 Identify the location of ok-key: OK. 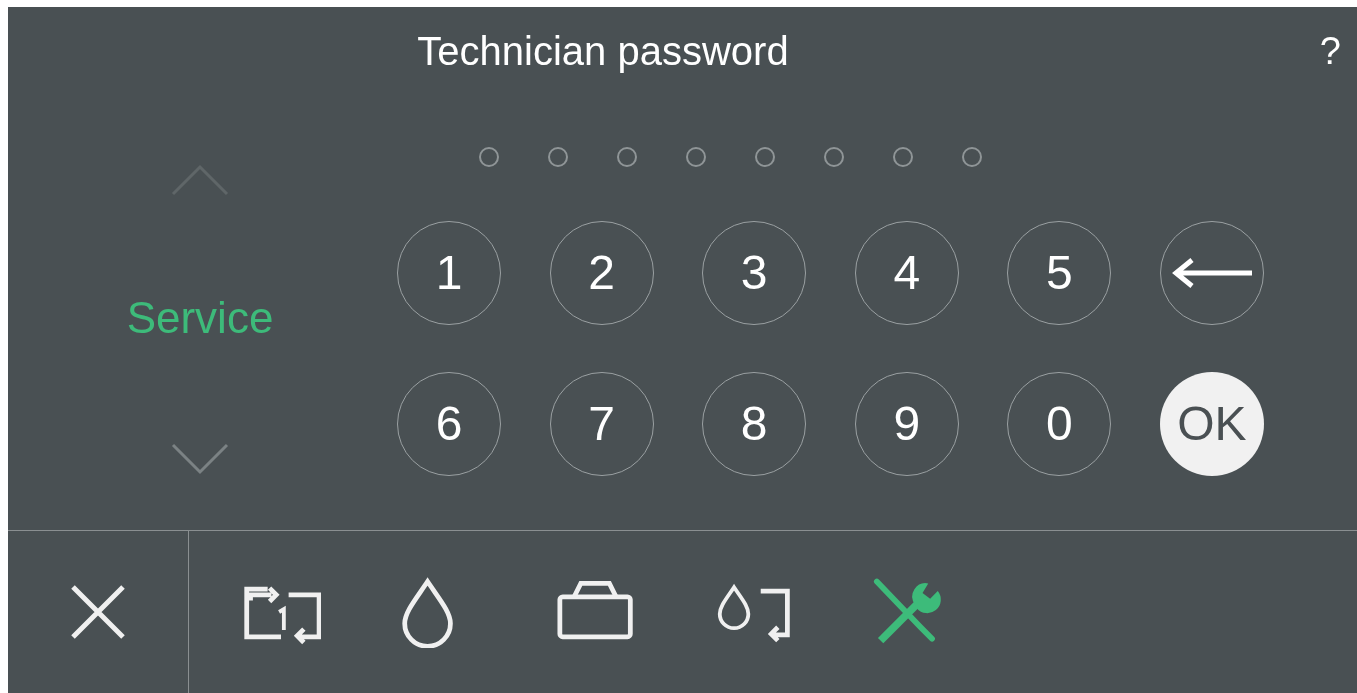
(1211, 424).